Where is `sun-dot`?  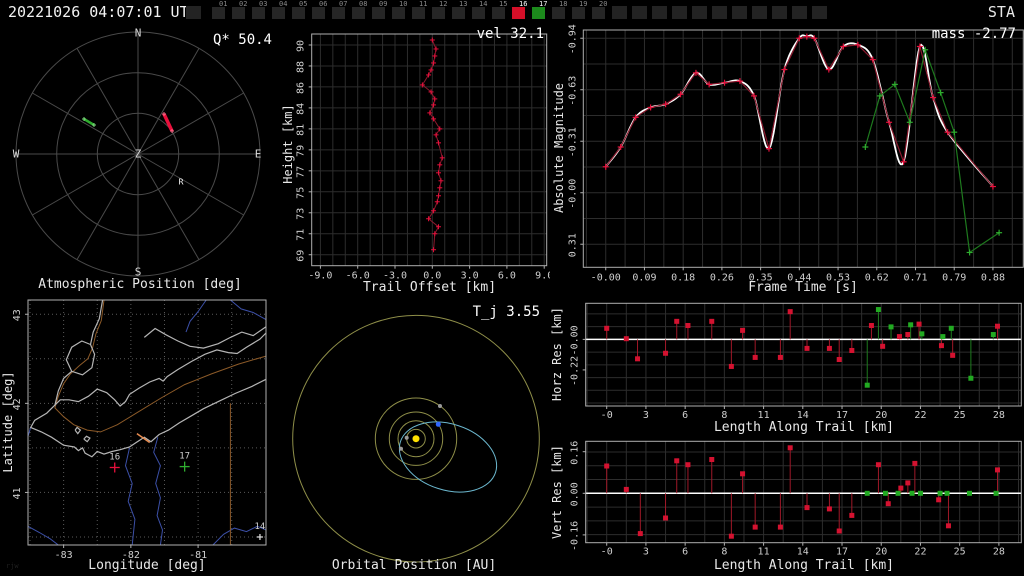 sun-dot is located at coordinates (416, 439).